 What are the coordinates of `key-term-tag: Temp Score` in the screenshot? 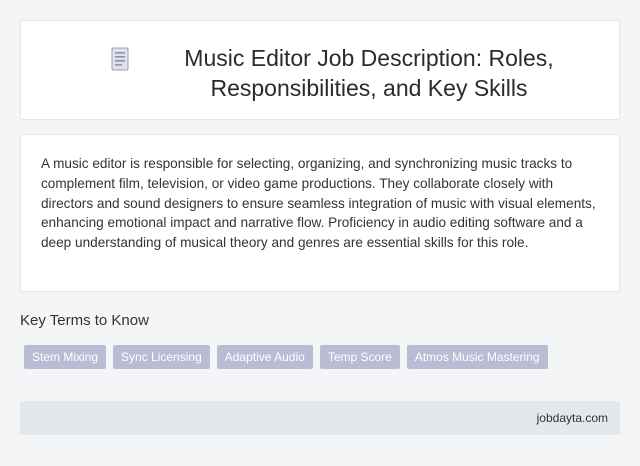 It's located at (359, 357).